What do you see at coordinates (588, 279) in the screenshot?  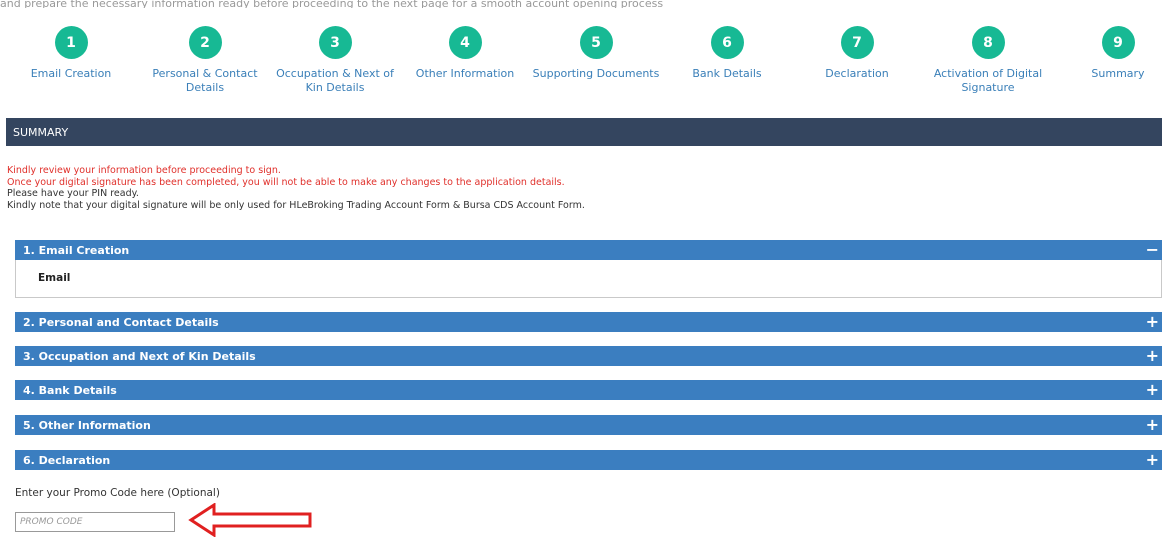 I see `section-email-creation-body: Email` at bounding box center [588, 279].